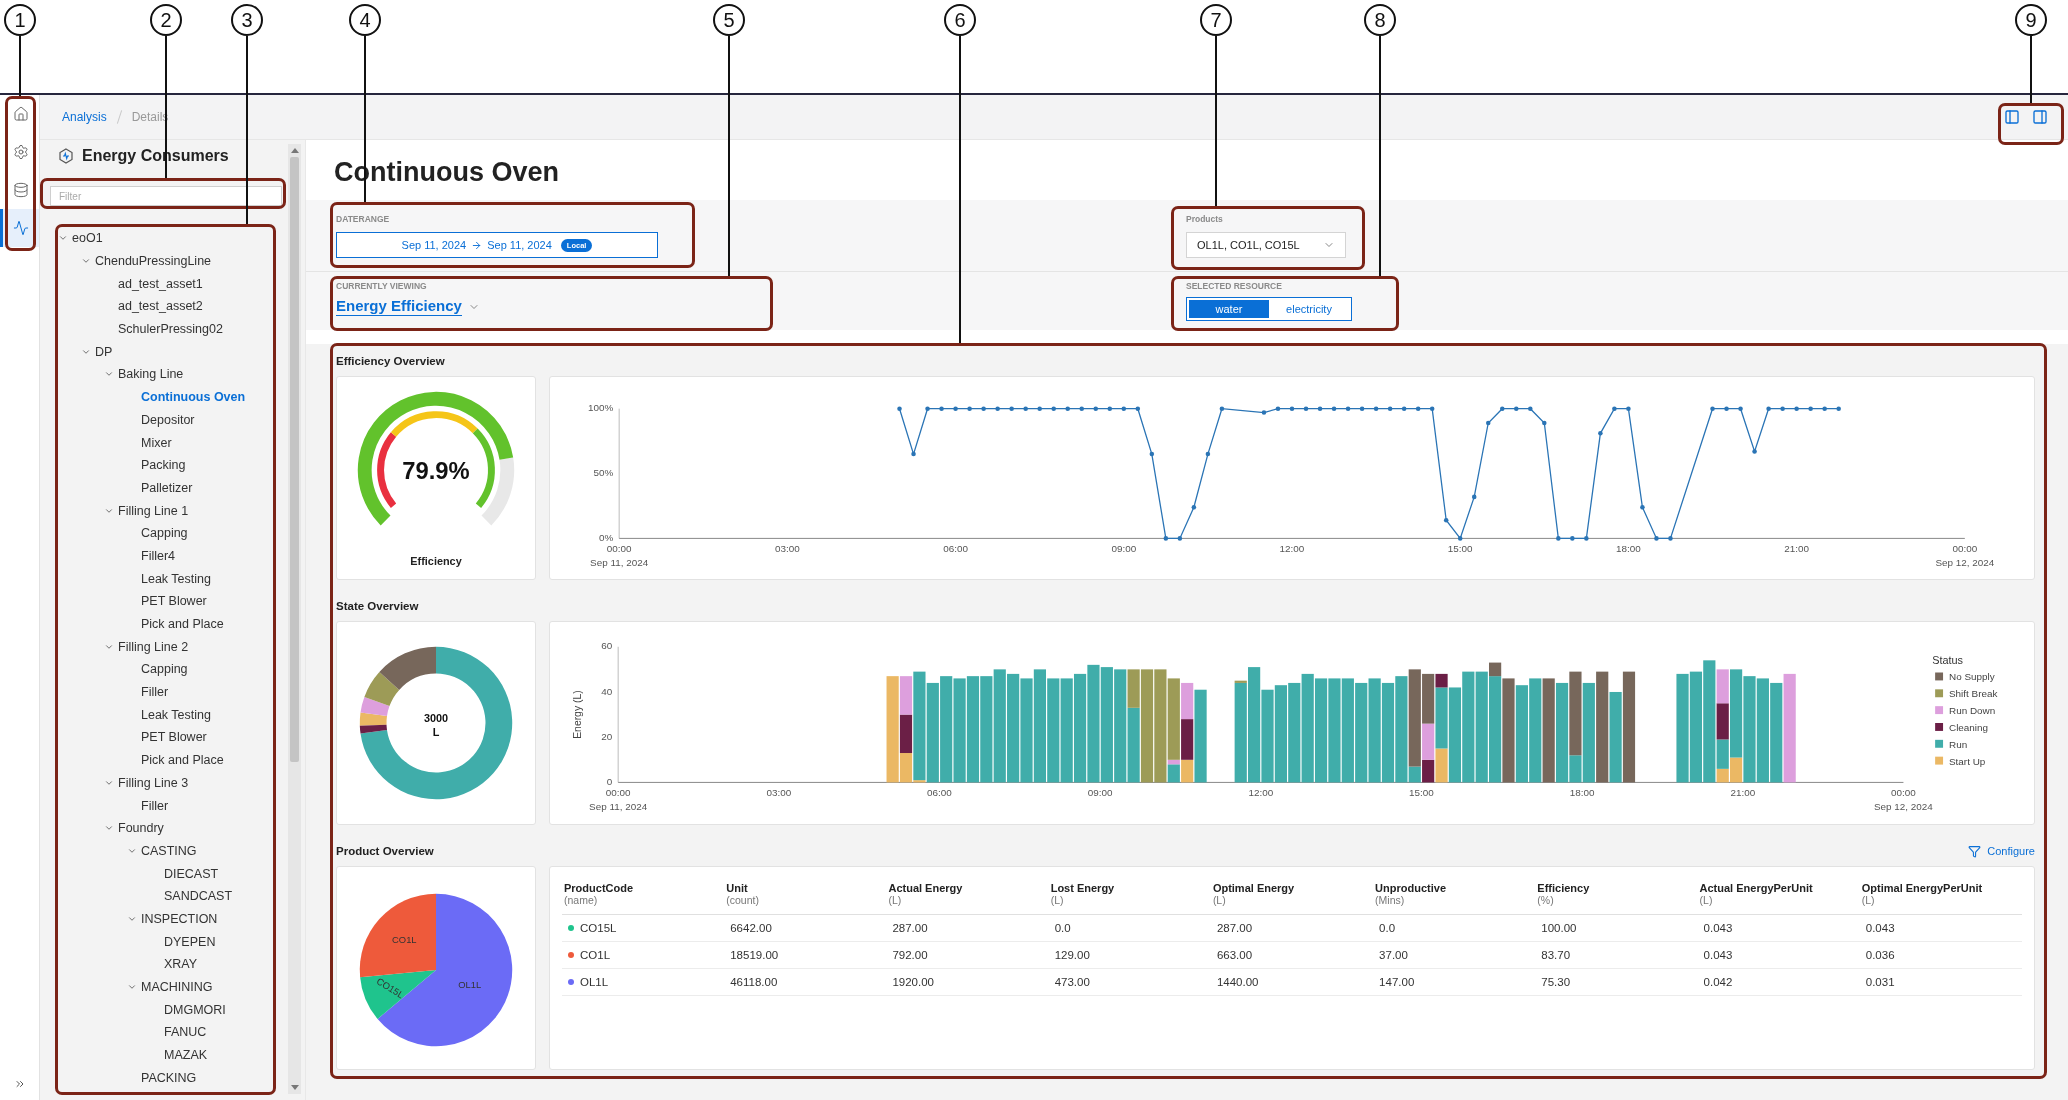  I want to click on table-cell: 83.70, so click(1556, 955).